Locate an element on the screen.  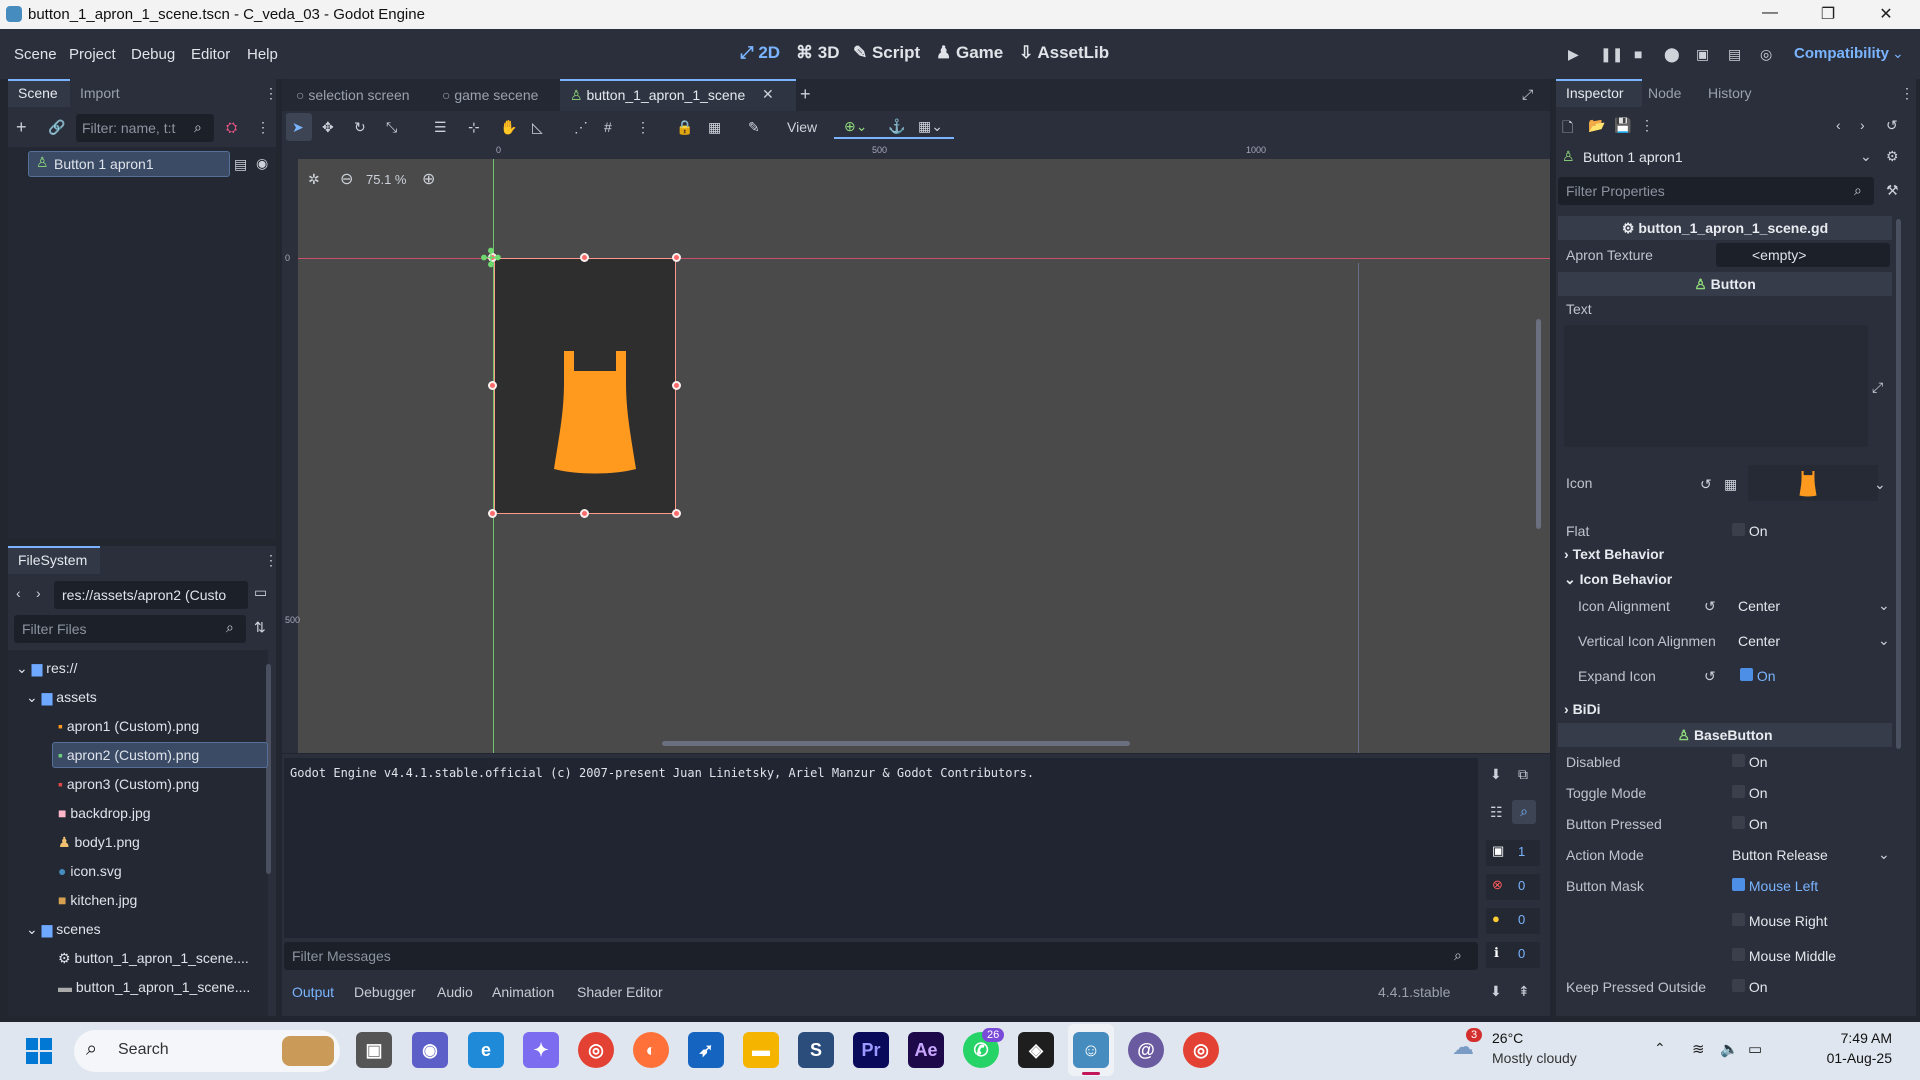
scale-icon: ⤡ is located at coordinates (391, 127).